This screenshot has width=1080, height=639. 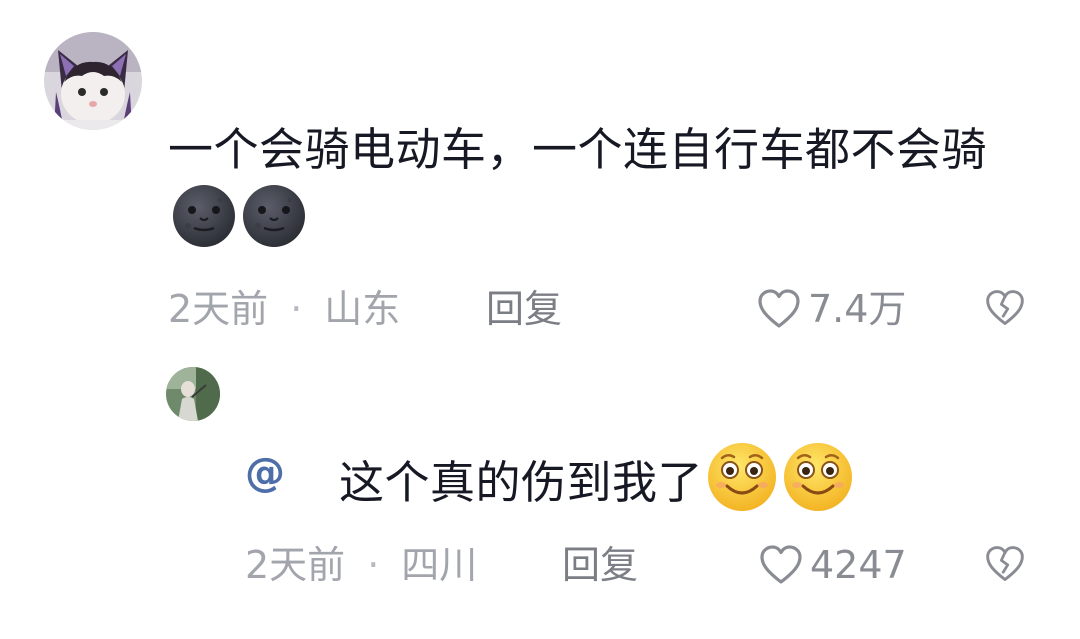 What do you see at coordinates (439, 565) in the screenshot?
I see `reply-location: 四川` at bounding box center [439, 565].